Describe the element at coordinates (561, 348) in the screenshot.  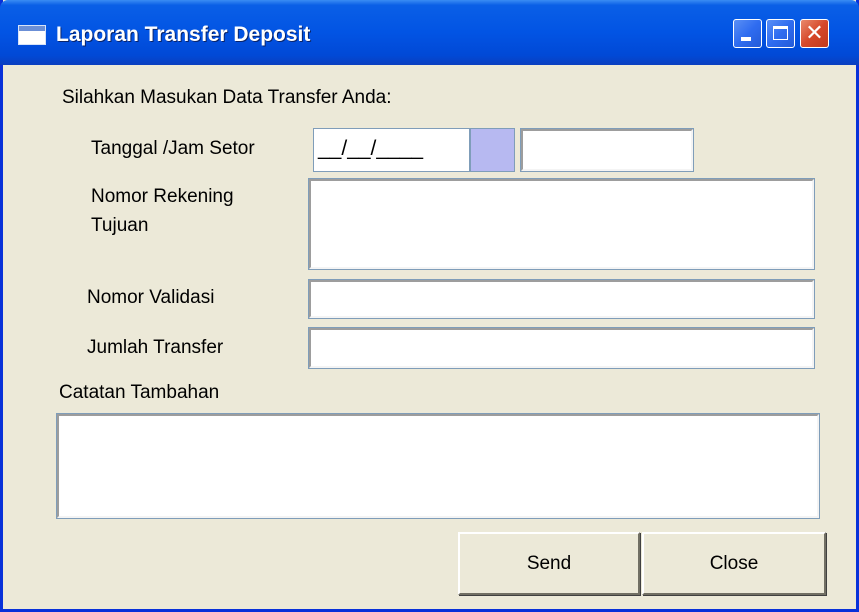
I see `jumlah-transfer-input` at that location.